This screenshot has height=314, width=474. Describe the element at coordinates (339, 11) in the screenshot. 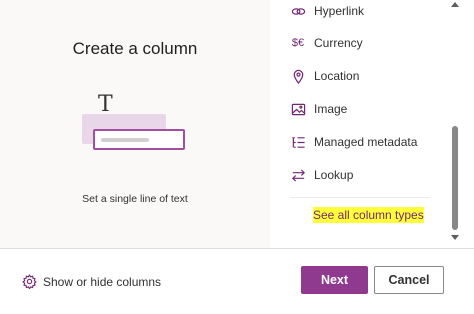

I see `column-type-label: Hyperlink` at that location.